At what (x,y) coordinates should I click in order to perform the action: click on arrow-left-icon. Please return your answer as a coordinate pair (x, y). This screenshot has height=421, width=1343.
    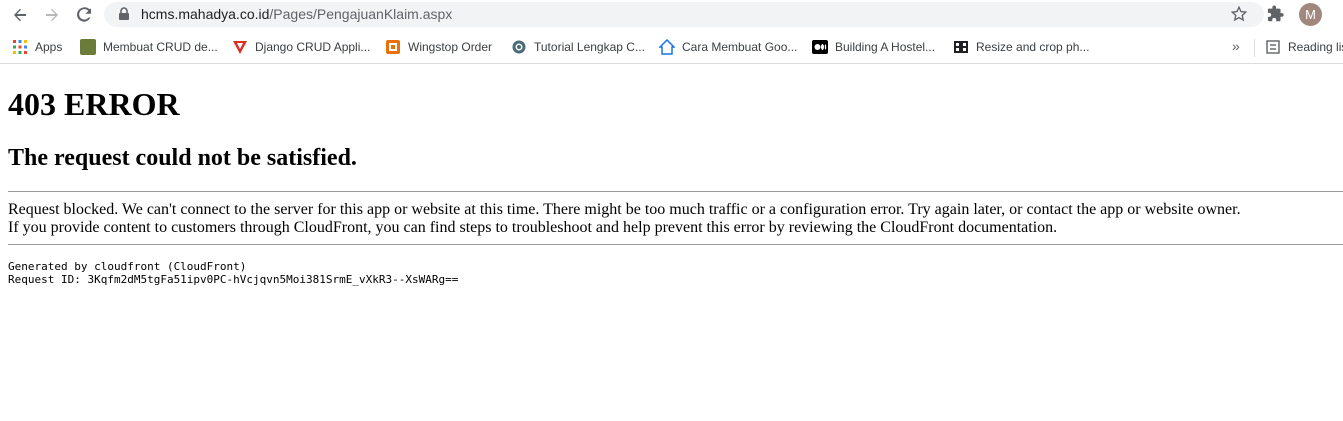
    Looking at the image, I should click on (20, 15).